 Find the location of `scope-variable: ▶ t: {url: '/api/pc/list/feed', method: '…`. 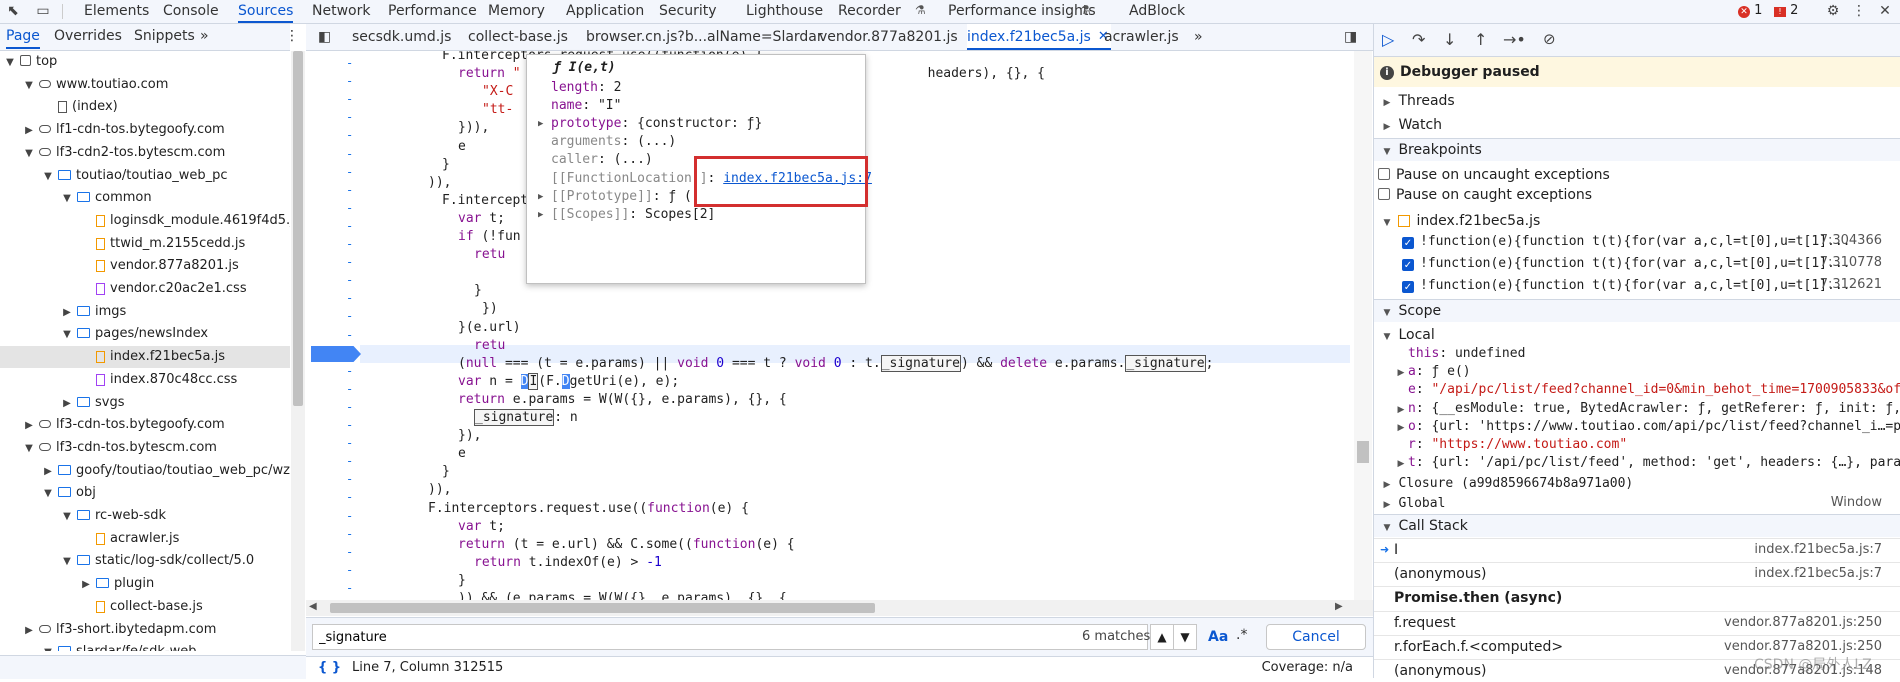

scope-variable: ▶ t: {url: '/api/pc/list/feed', method: '… is located at coordinates (1637, 462).